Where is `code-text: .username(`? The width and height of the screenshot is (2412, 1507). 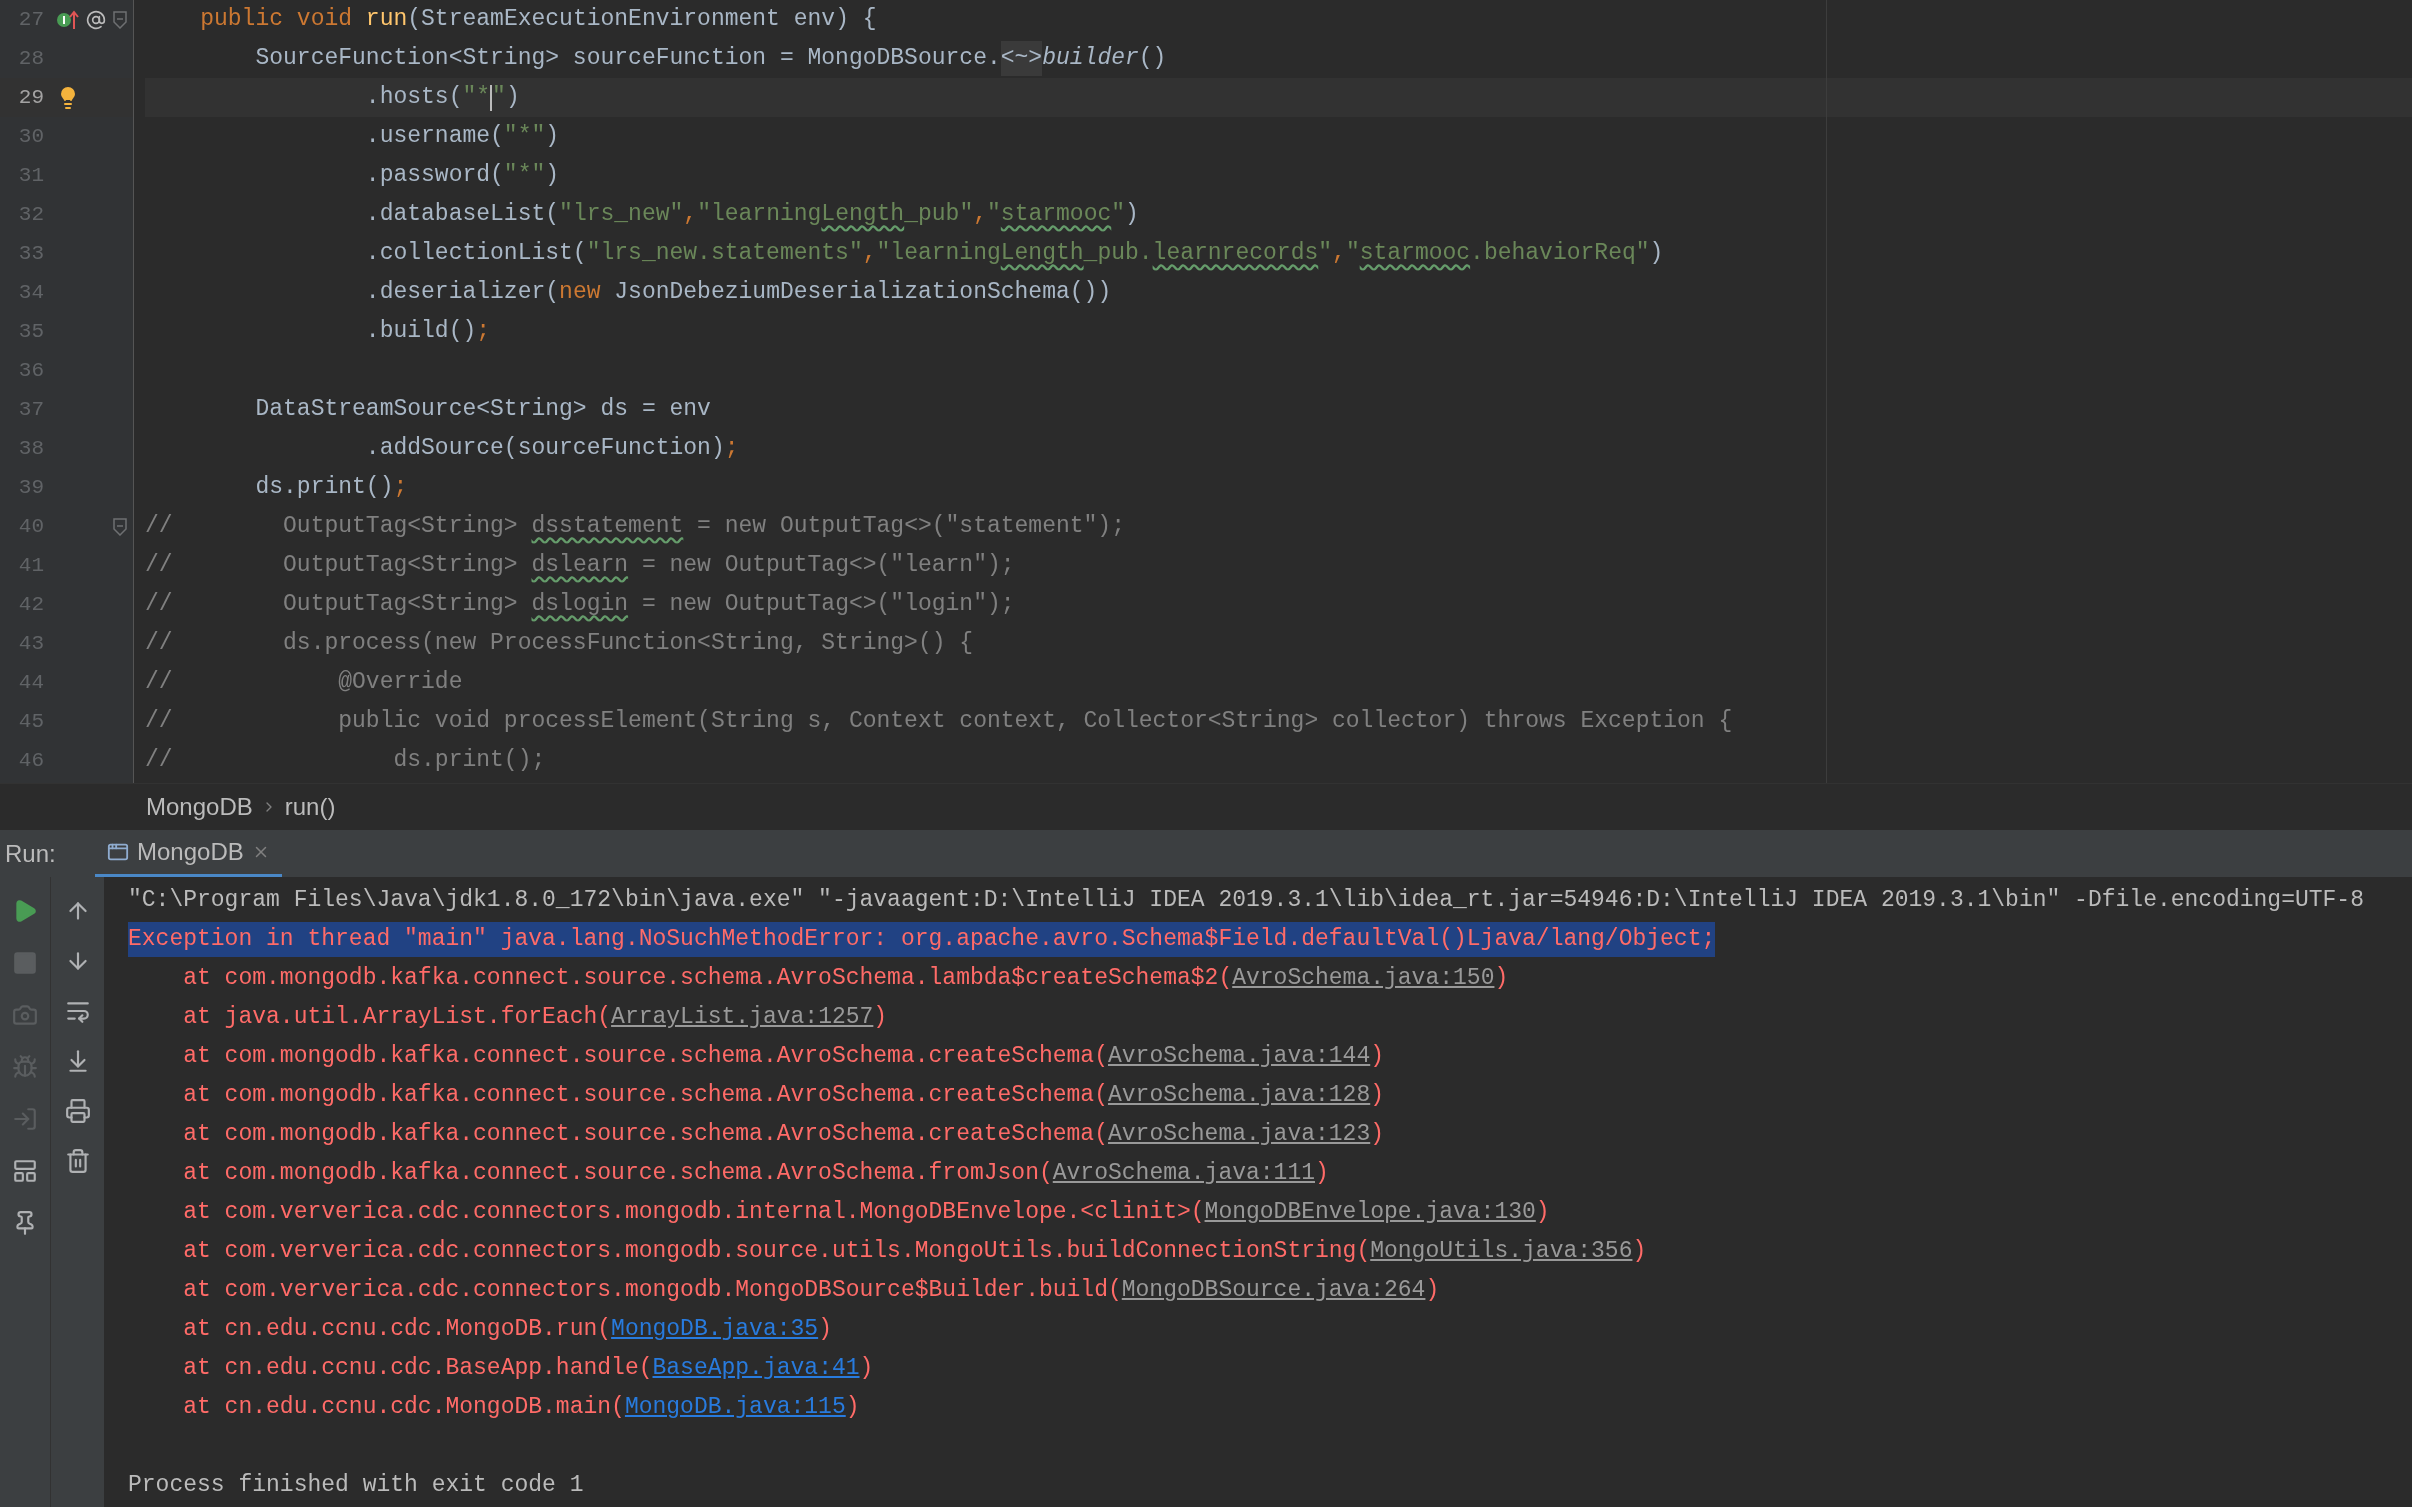 code-text: .username( is located at coordinates (434, 137).